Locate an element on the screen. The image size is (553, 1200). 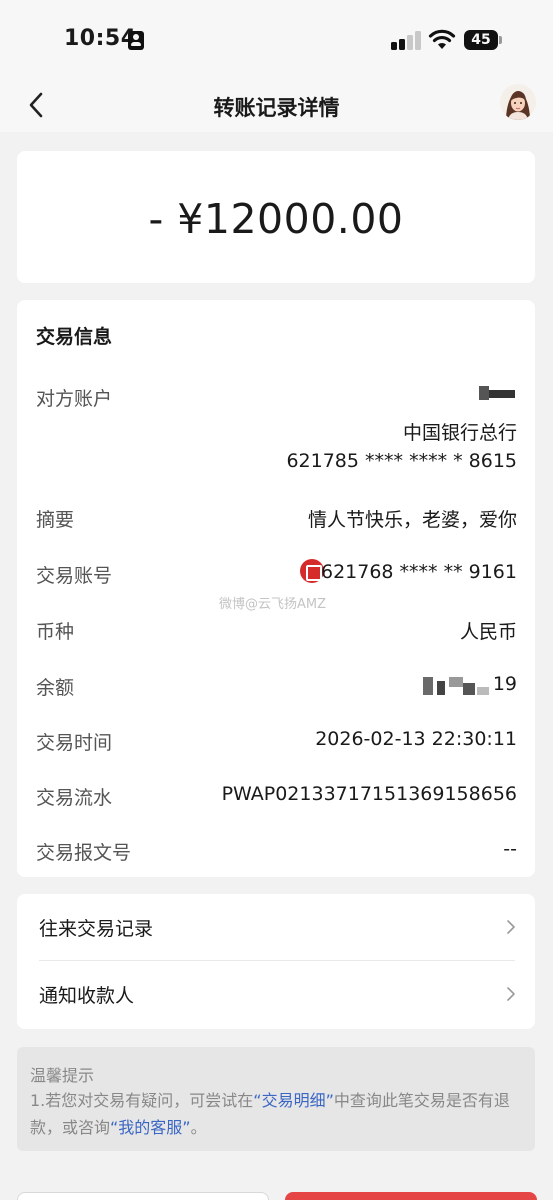
transaction-history-link: 往来交易记录 is located at coordinates (276, 927).